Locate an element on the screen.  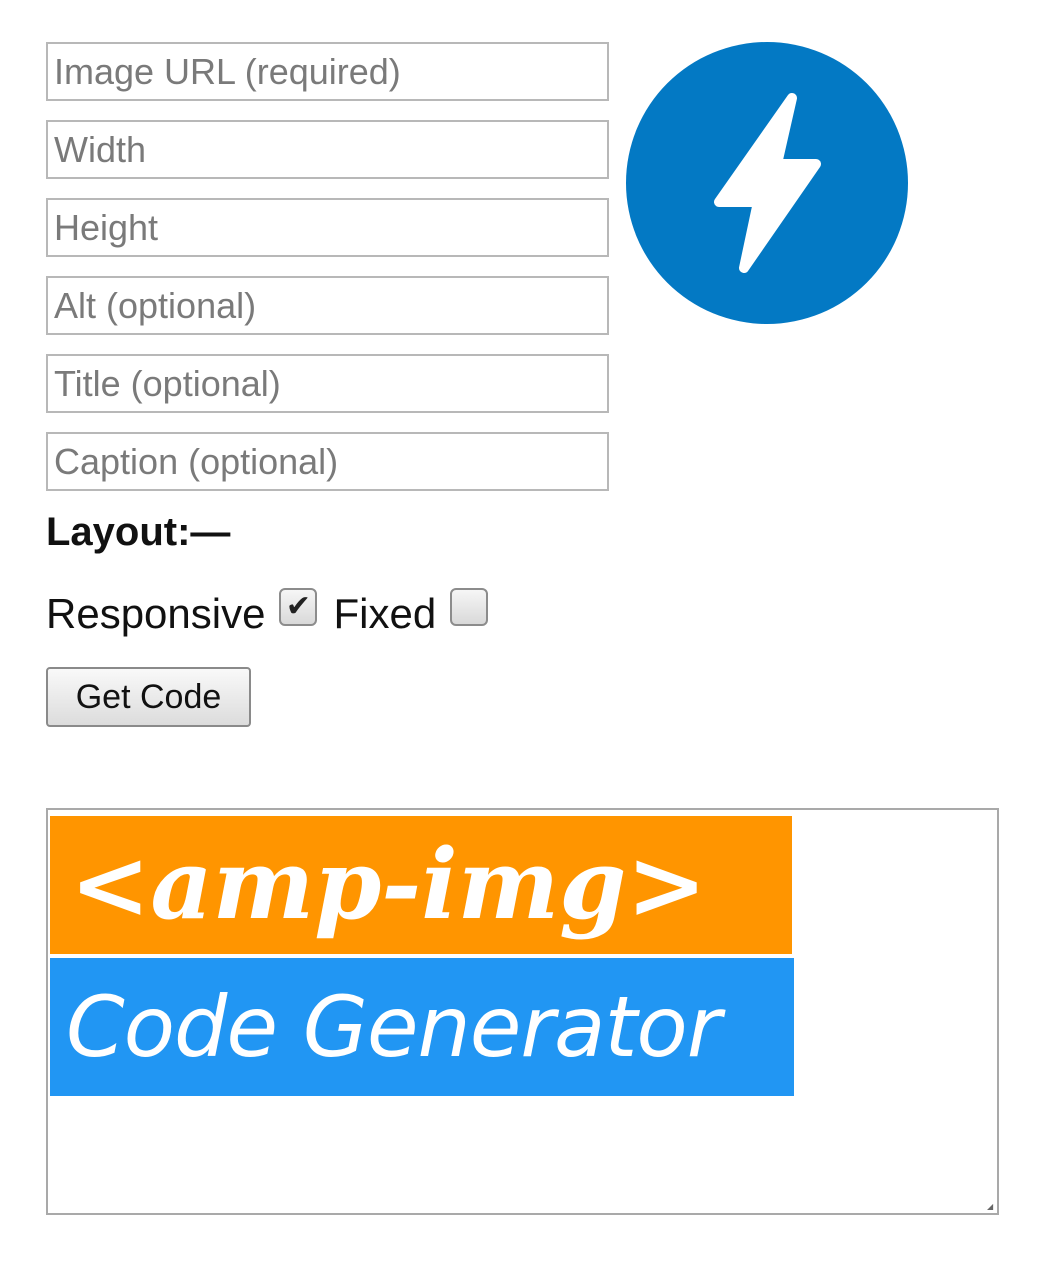
image-url-input is located at coordinates (327, 71).